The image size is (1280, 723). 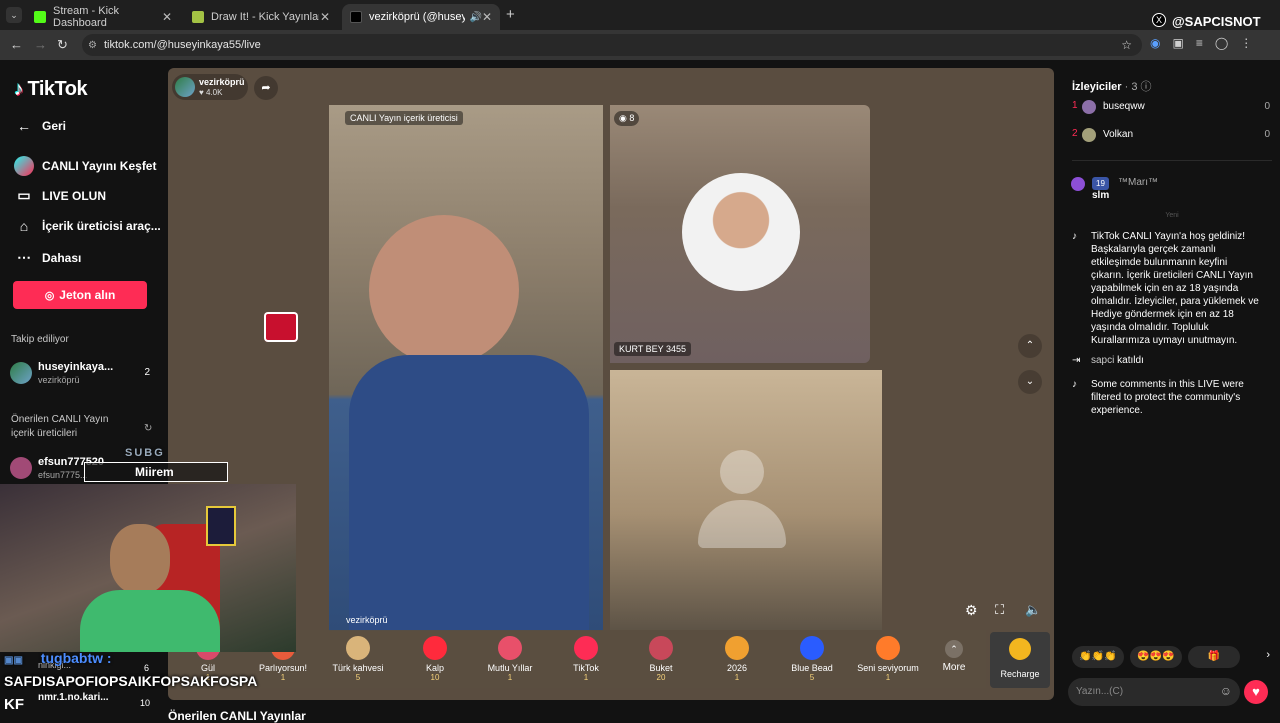 I want to click on extension-icons: ◉ ▣ ≡ ◯ ⋮, so click(x=1201, y=43).